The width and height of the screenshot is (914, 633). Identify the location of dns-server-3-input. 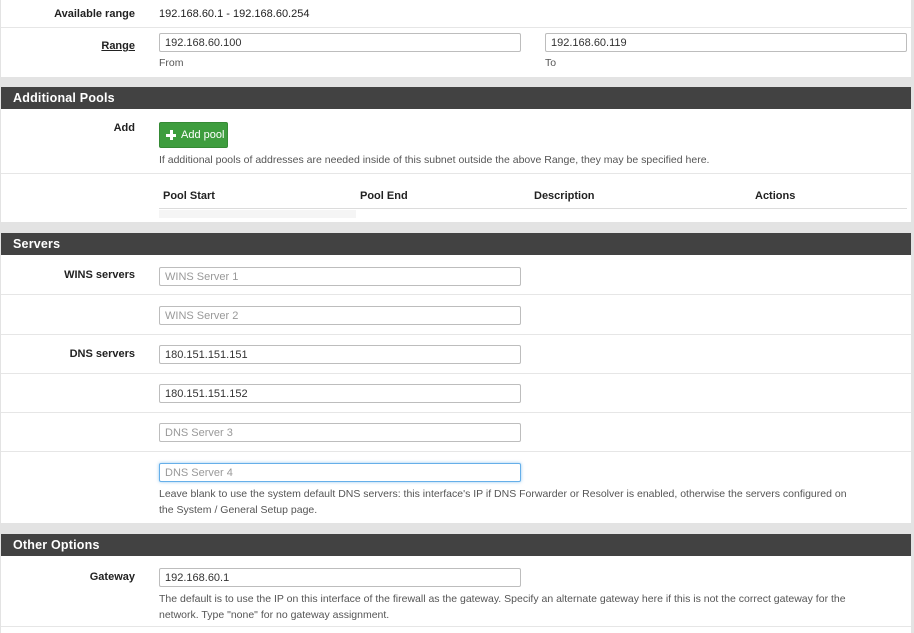
(340, 432).